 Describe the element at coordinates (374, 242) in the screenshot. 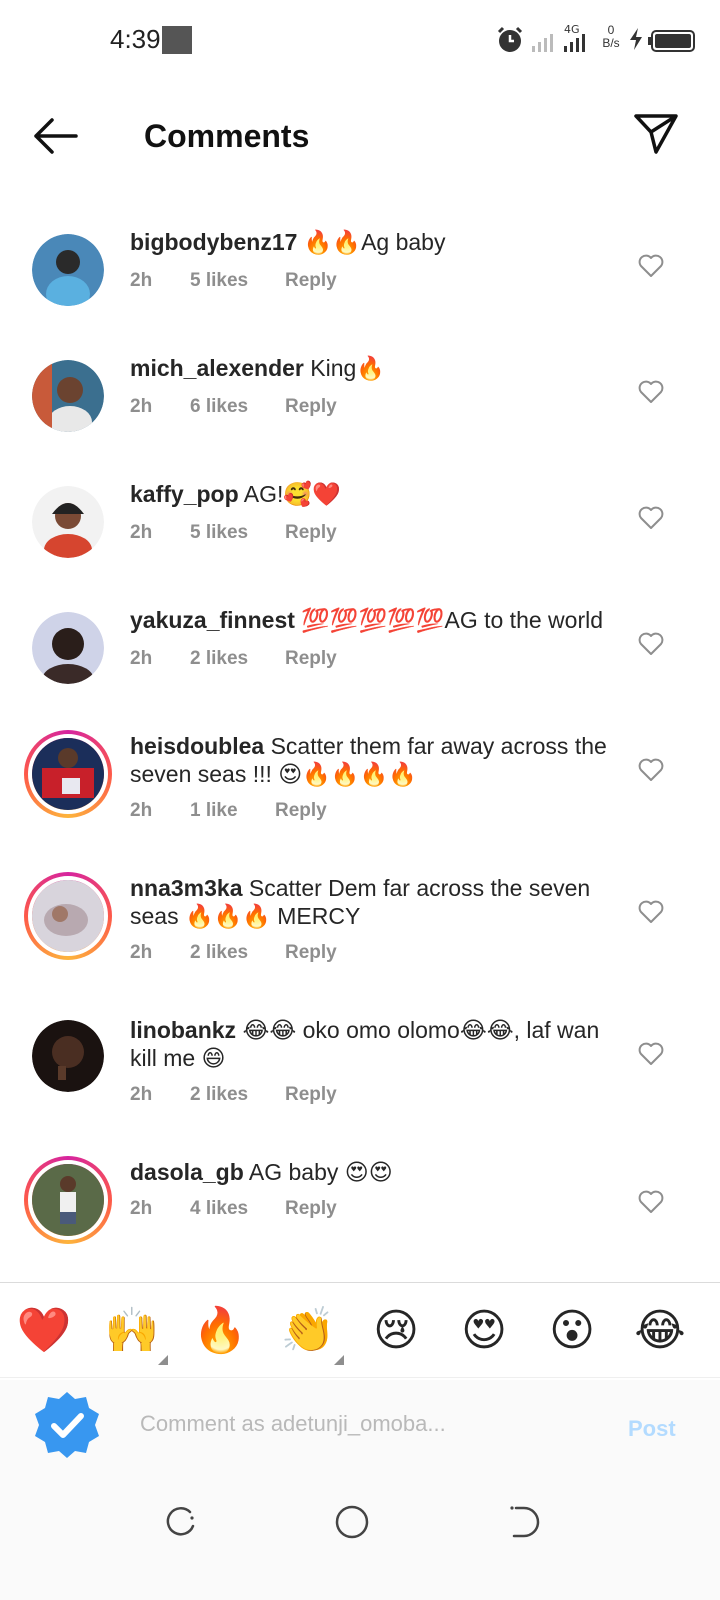

I see `comment-text: 🔥🔥Ag baby` at that location.